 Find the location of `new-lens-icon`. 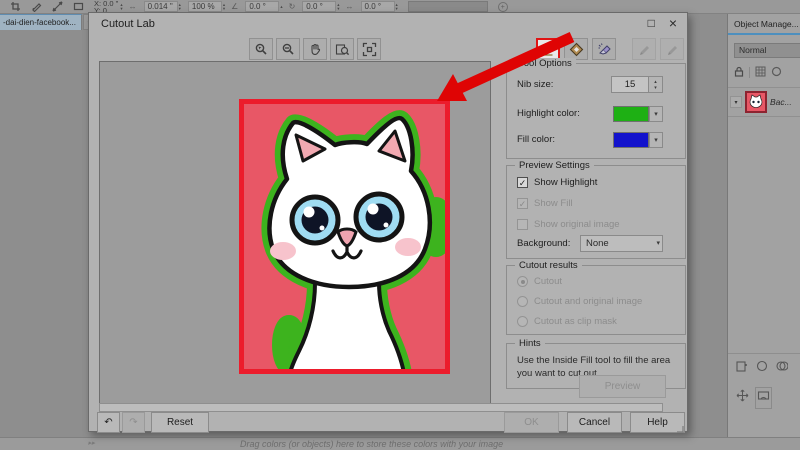

new-lens-icon is located at coordinates (762, 368).